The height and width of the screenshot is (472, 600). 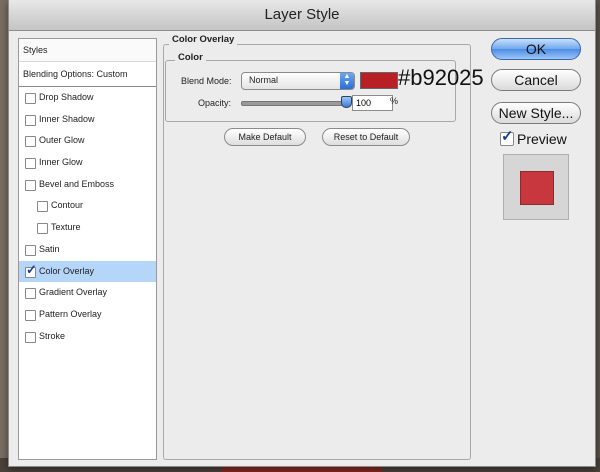 I want to click on blend-mode-label: Blend Mode:, so click(x=206, y=81).